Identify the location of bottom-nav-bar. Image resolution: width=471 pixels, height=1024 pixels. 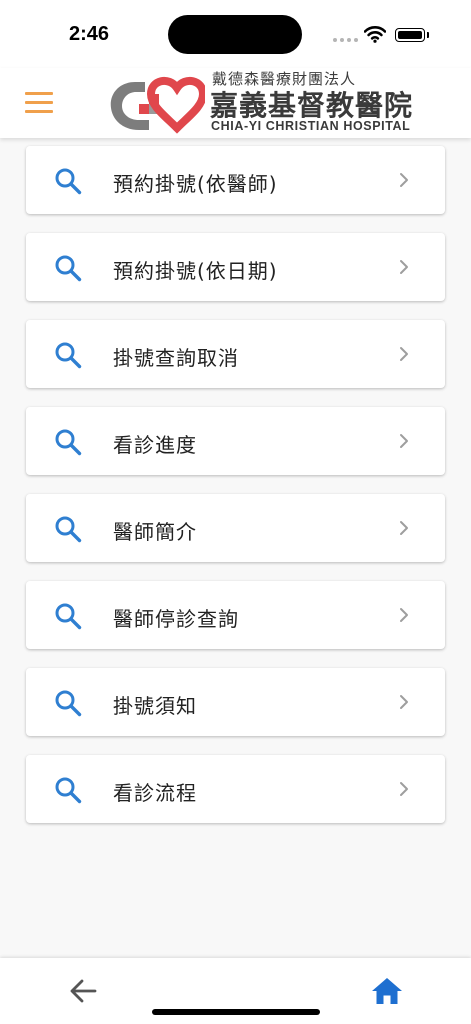
(235, 991).